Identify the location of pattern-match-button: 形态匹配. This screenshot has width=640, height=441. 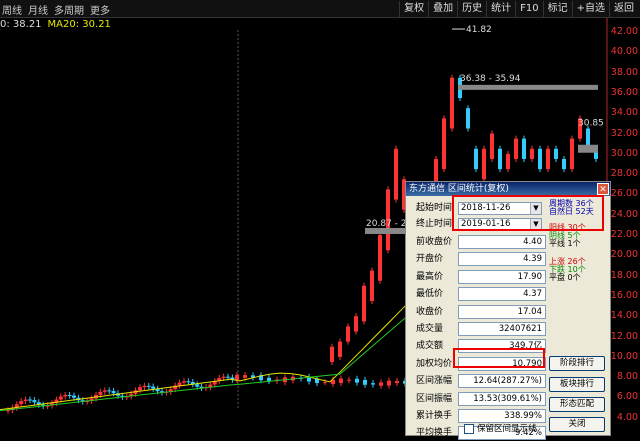
(577, 404).